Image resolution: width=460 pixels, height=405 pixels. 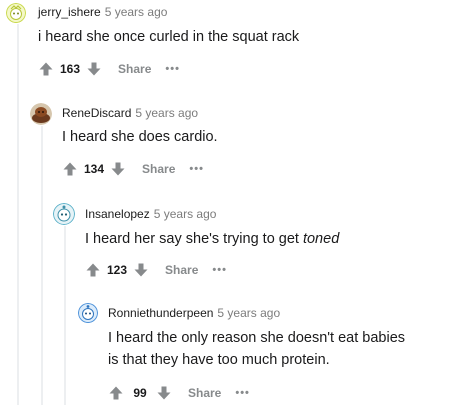 What do you see at coordinates (117, 214) in the screenshot?
I see `username: Insanelopez` at bounding box center [117, 214].